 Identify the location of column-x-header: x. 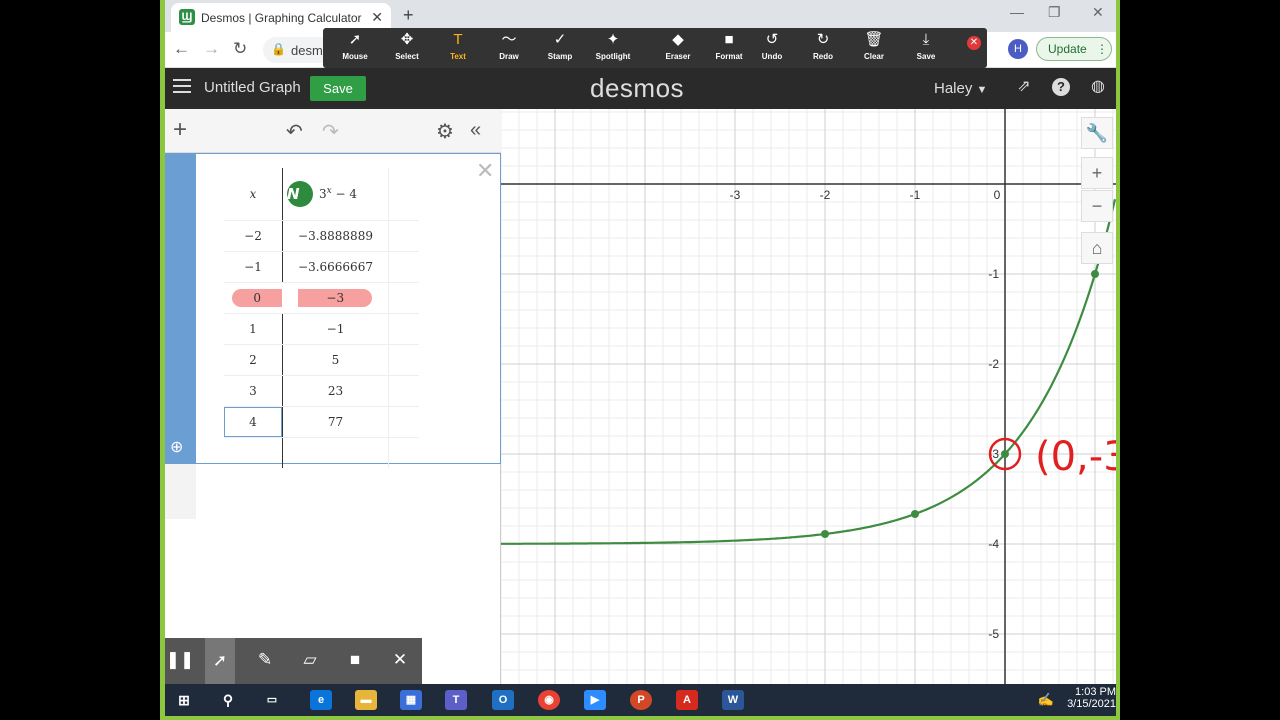
(253, 194).